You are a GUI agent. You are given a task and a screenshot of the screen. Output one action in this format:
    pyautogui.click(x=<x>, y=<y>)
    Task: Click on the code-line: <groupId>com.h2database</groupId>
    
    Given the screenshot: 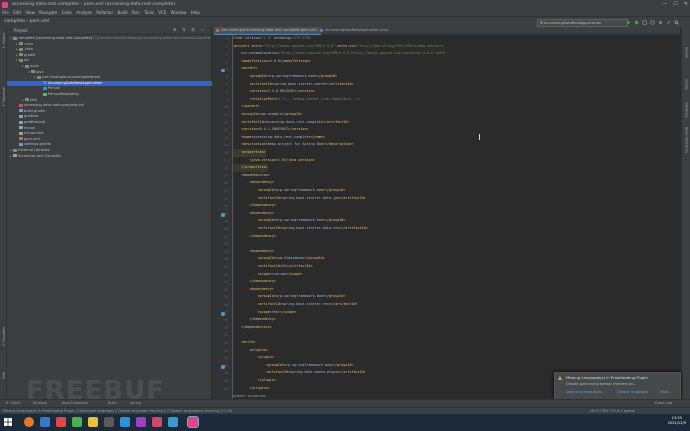 What is the action you would take?
    pyautogui.click(x=279, y=259)
    